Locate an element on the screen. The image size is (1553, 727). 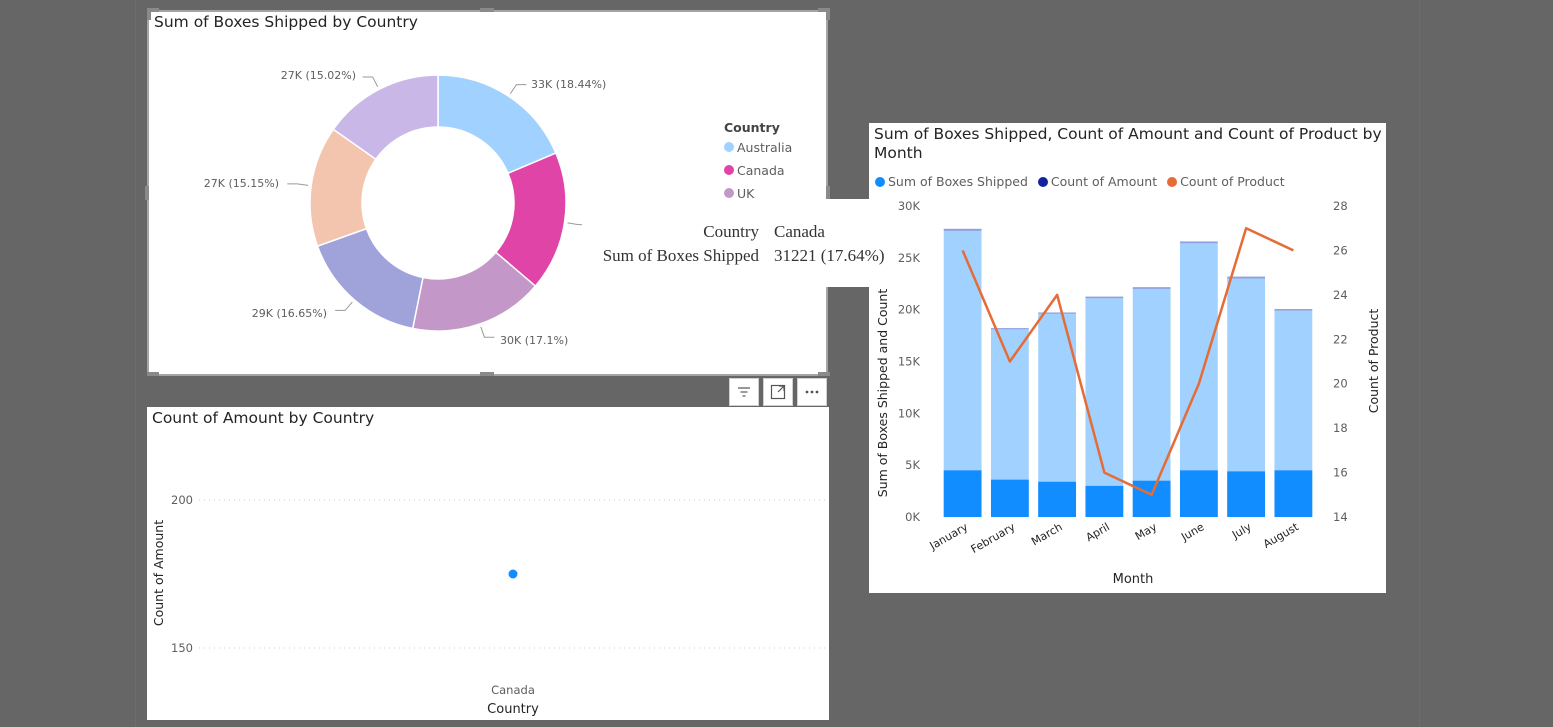
tooltip-value-boxes: 31221 (17.64%) is located at coordinates (829, 255).